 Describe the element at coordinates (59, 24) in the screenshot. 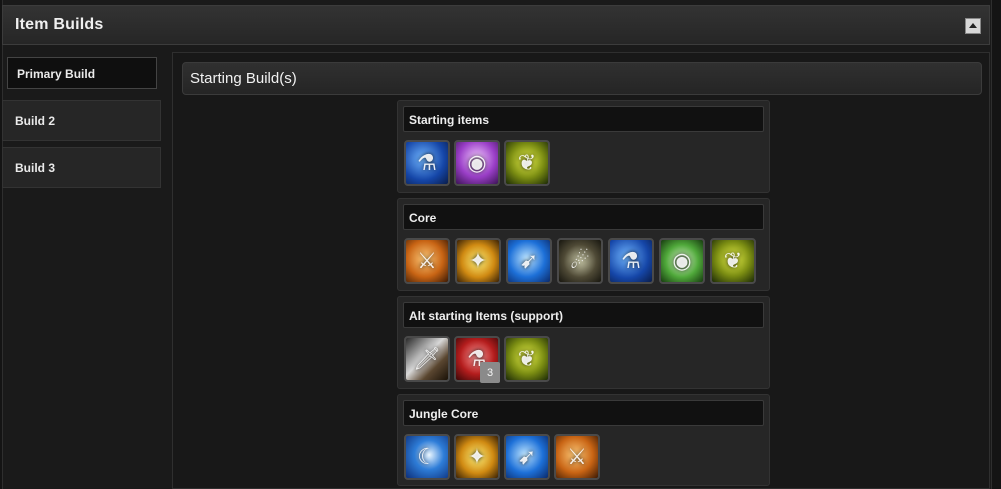

I see `panel-title: Item Builds` at that location.